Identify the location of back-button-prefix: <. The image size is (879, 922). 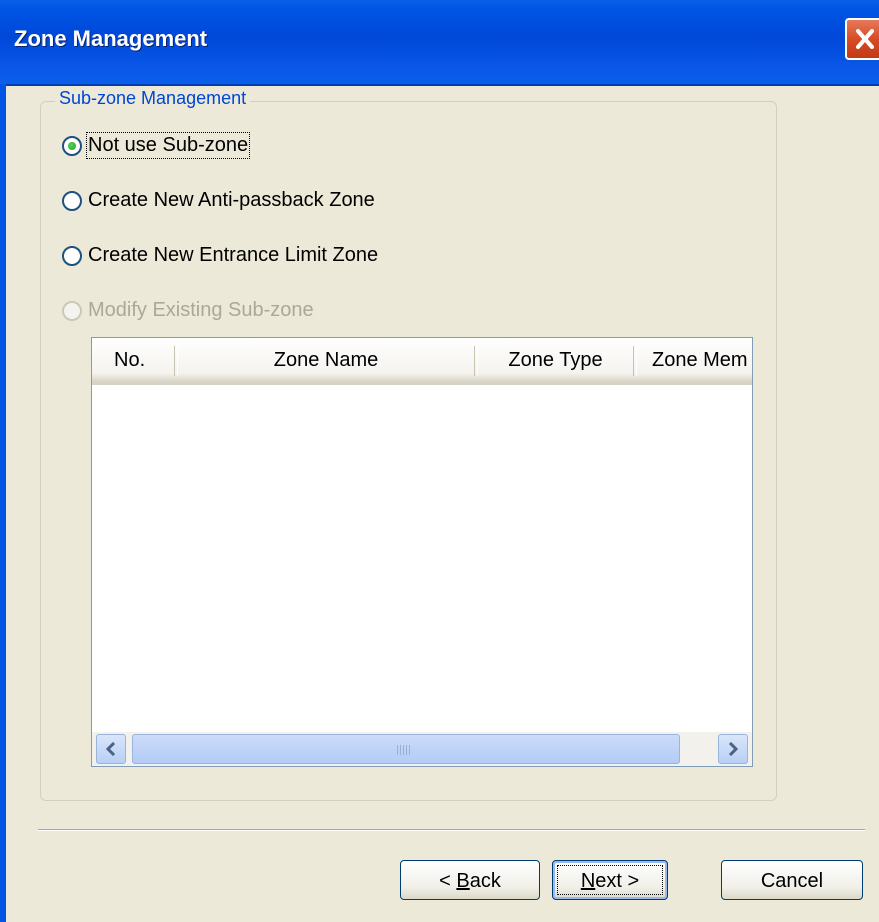
(448, 881).